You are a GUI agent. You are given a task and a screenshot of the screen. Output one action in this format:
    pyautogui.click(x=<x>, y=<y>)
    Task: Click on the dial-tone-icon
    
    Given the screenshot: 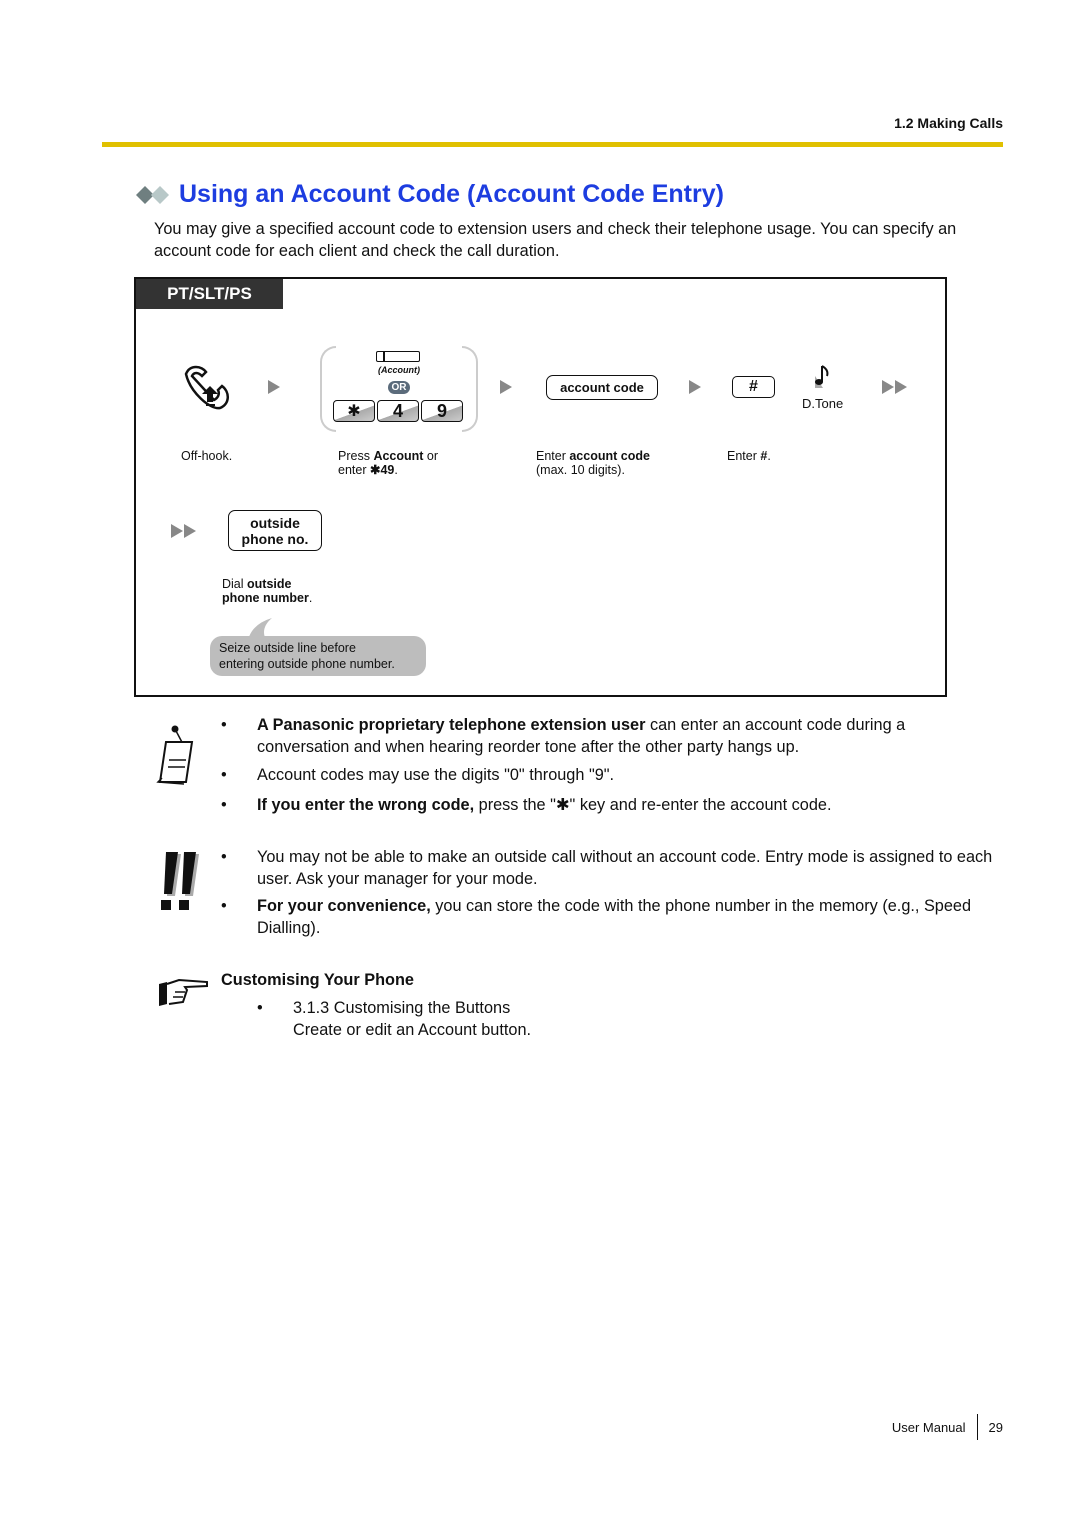 What is the action you would take?
    pyautogui.click(x=822, y=376)
    